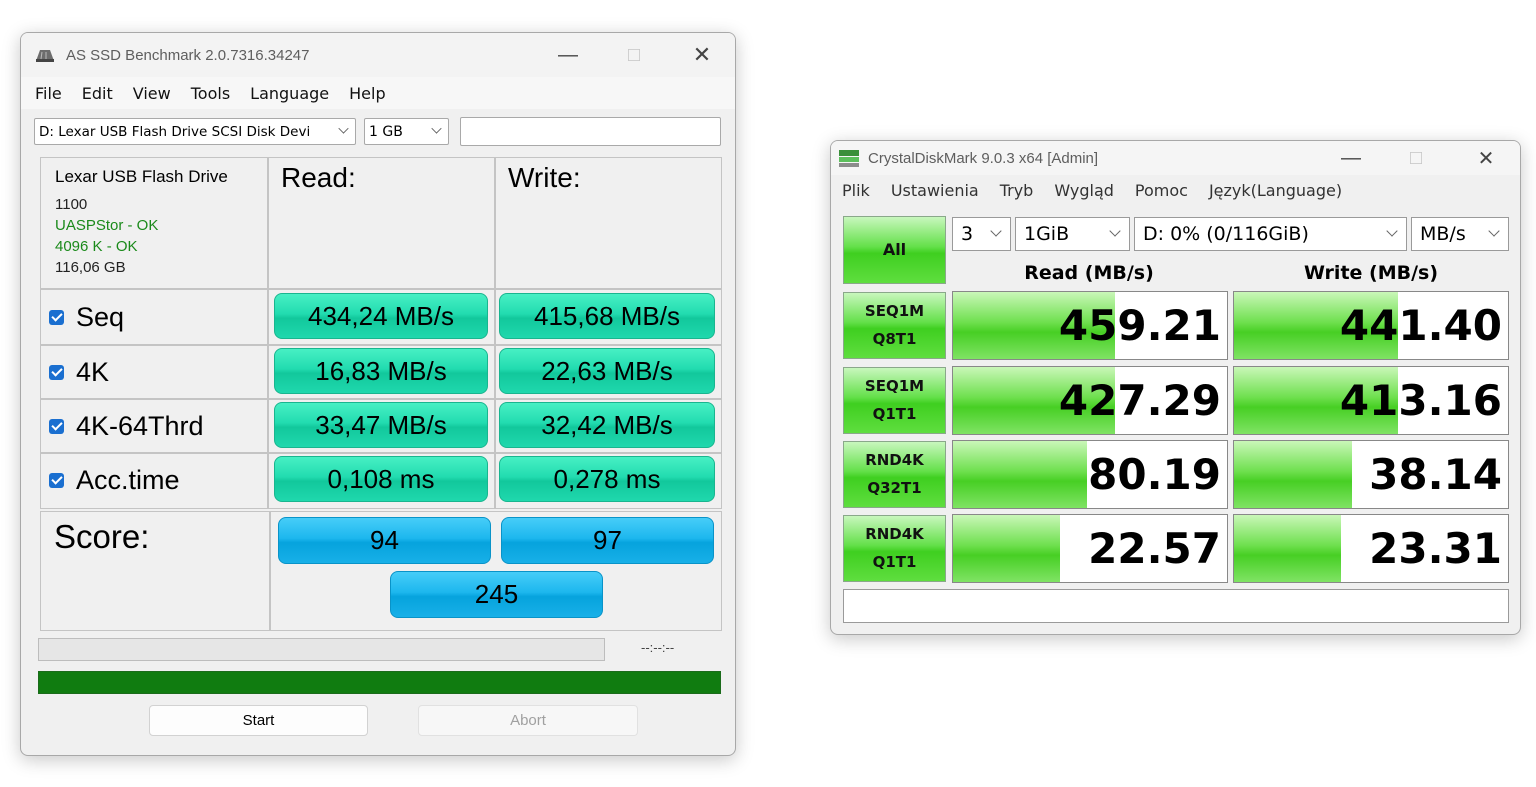 The height and width of the screenshot is (787, 1536). What do you see at coordinates (607, 371) in the screenshot?
I see `4k-write-result: 22,63 MB/s` at bounding box center [607, 371].